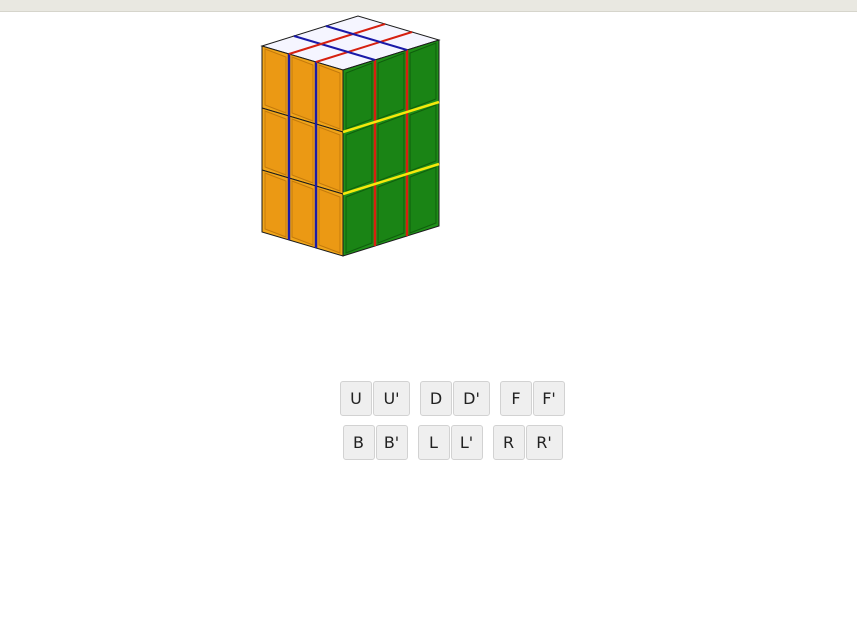 The height and width of the screenshot is (617, 857). I want to click on group-u: U U', so click(375, 398).